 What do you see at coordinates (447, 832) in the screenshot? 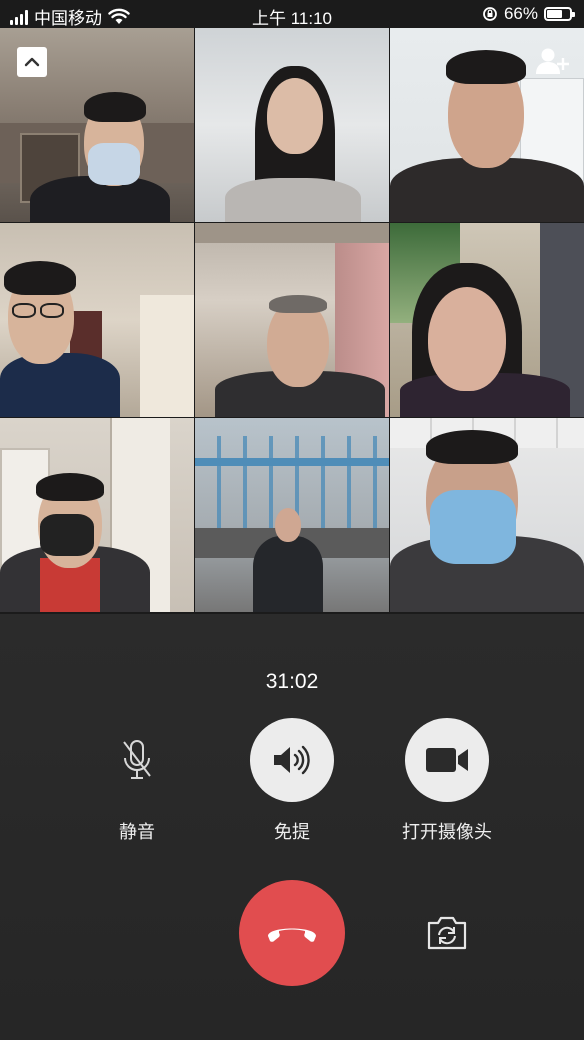
I see `camera-label: 打开摄像头` at bounding box center [447, 832].